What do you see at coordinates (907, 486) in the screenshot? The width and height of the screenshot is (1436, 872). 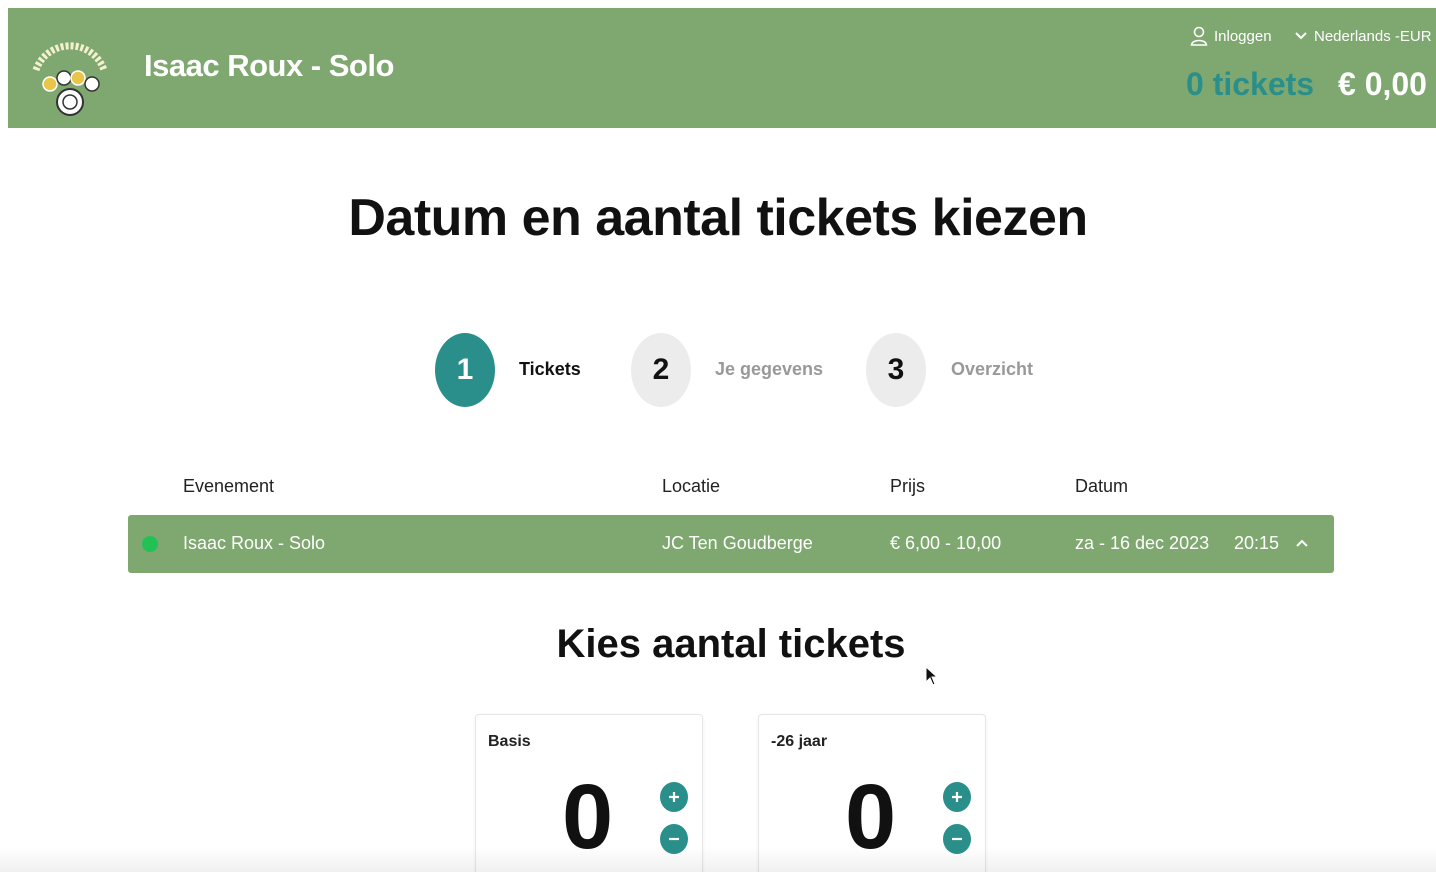 I see `column-header-price: Prijs` at bounding box center [907, 486].